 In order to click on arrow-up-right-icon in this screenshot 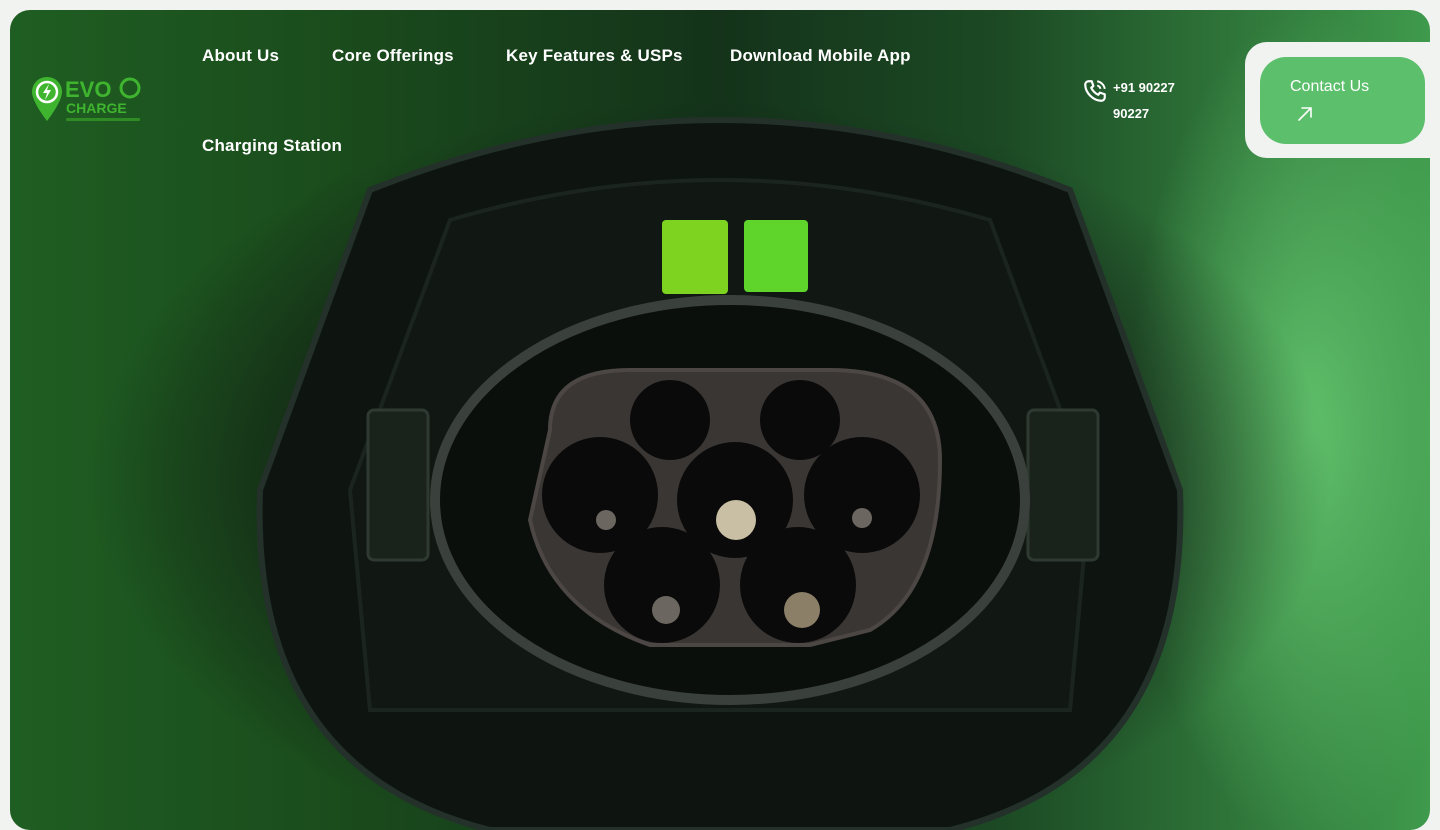, I will do `click(1305, 114)`.